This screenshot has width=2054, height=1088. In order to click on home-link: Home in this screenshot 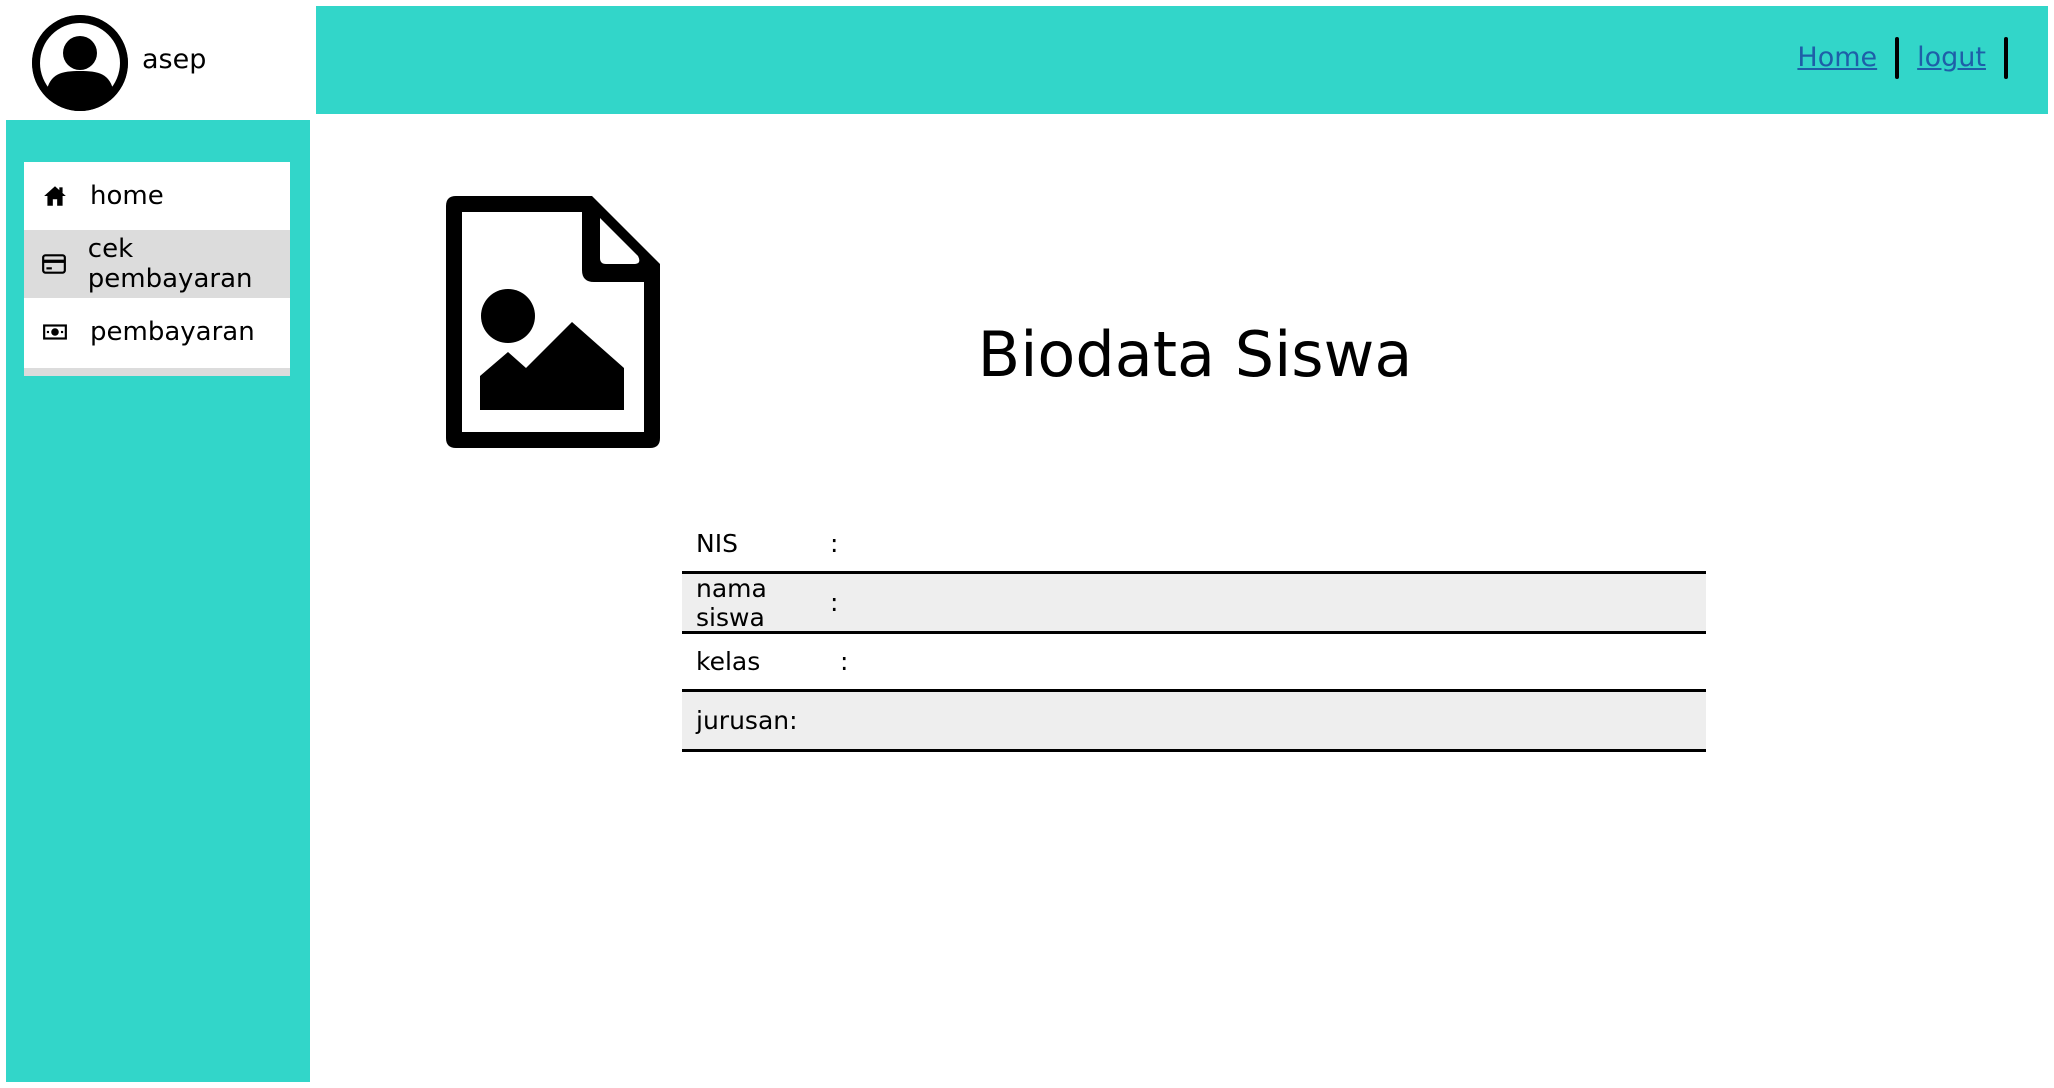, I will do `click(1837, 58)`.